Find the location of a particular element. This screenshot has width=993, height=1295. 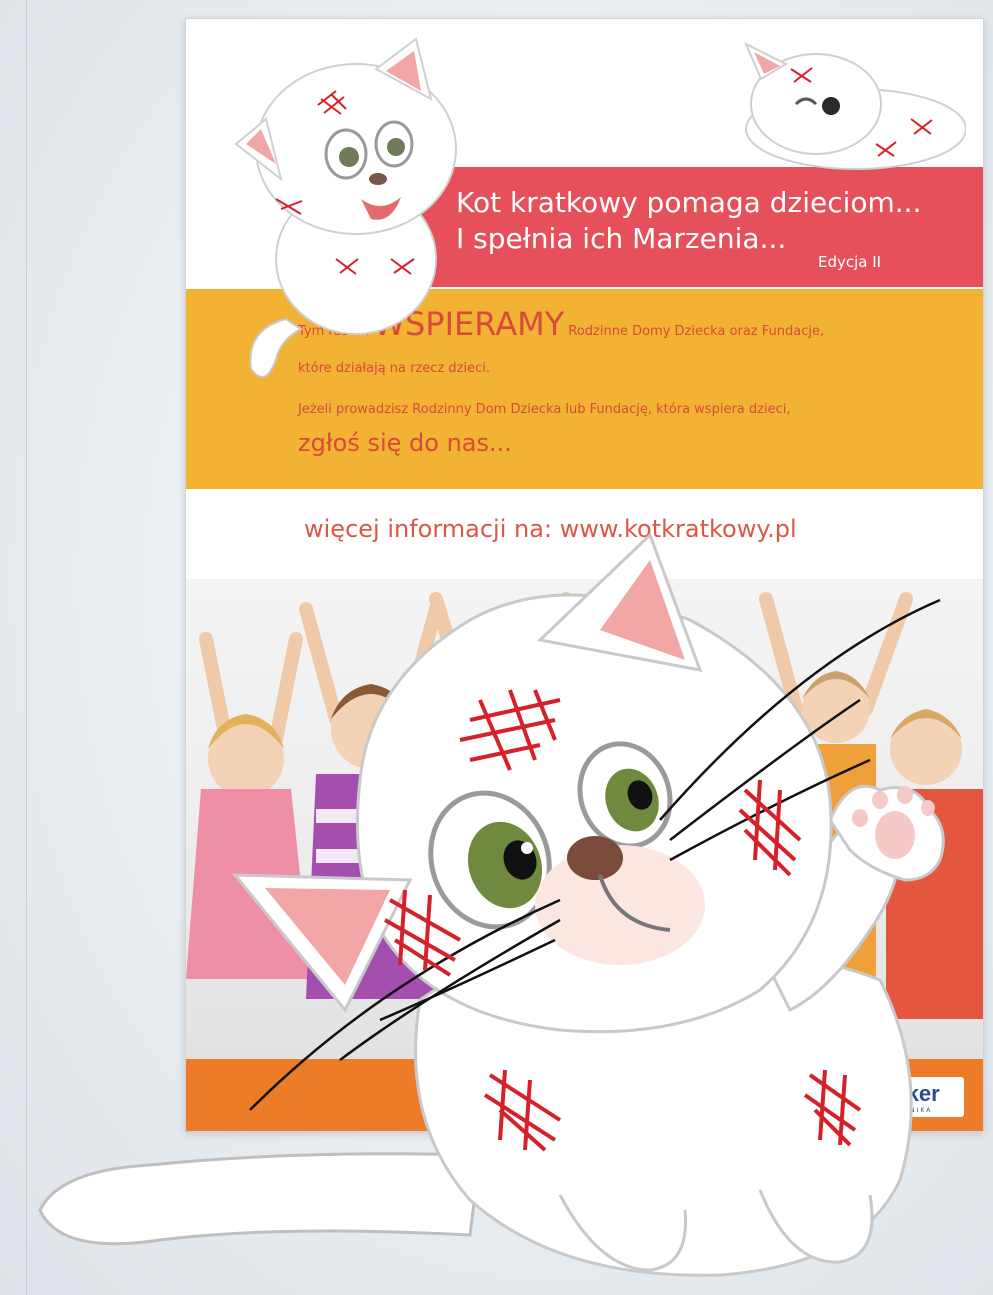

sitting-cat-icon is located at coordinates (345, 207).